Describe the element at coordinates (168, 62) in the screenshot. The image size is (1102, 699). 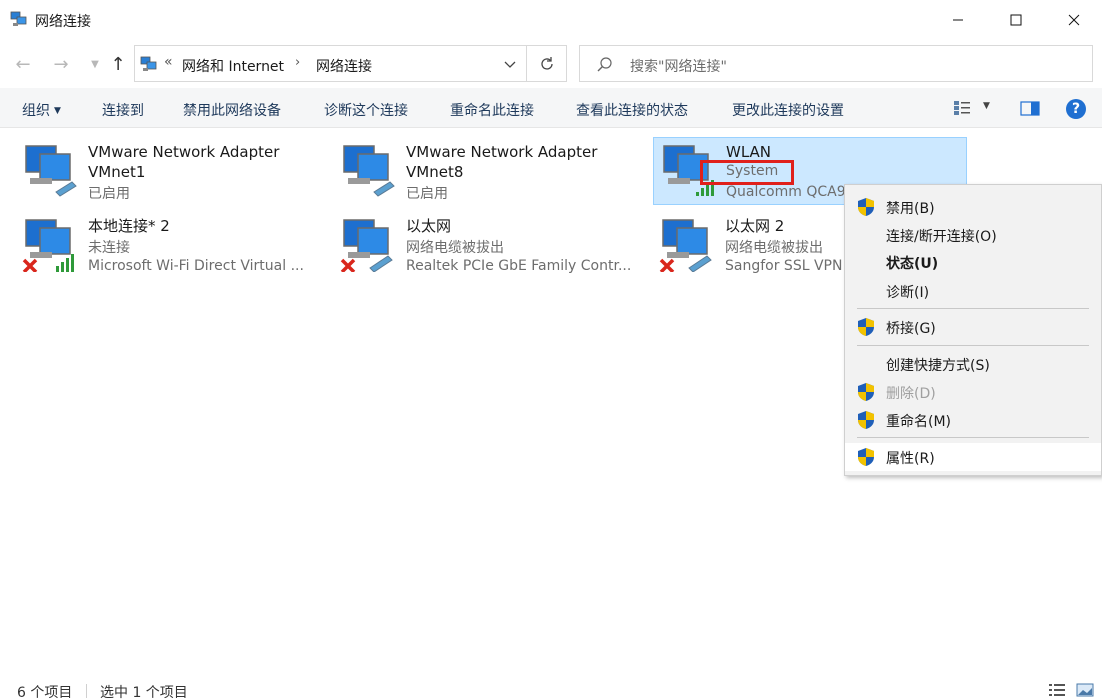
I see `overflow-chevron: «` at that location.